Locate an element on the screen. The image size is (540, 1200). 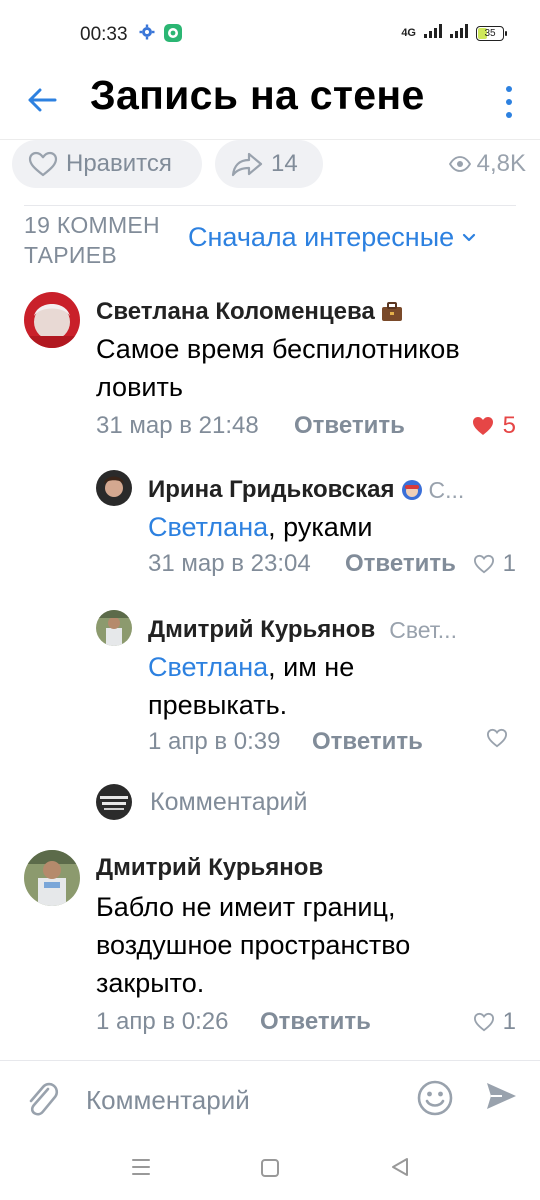
message-notification-icon is located at coordinates (173, 35).